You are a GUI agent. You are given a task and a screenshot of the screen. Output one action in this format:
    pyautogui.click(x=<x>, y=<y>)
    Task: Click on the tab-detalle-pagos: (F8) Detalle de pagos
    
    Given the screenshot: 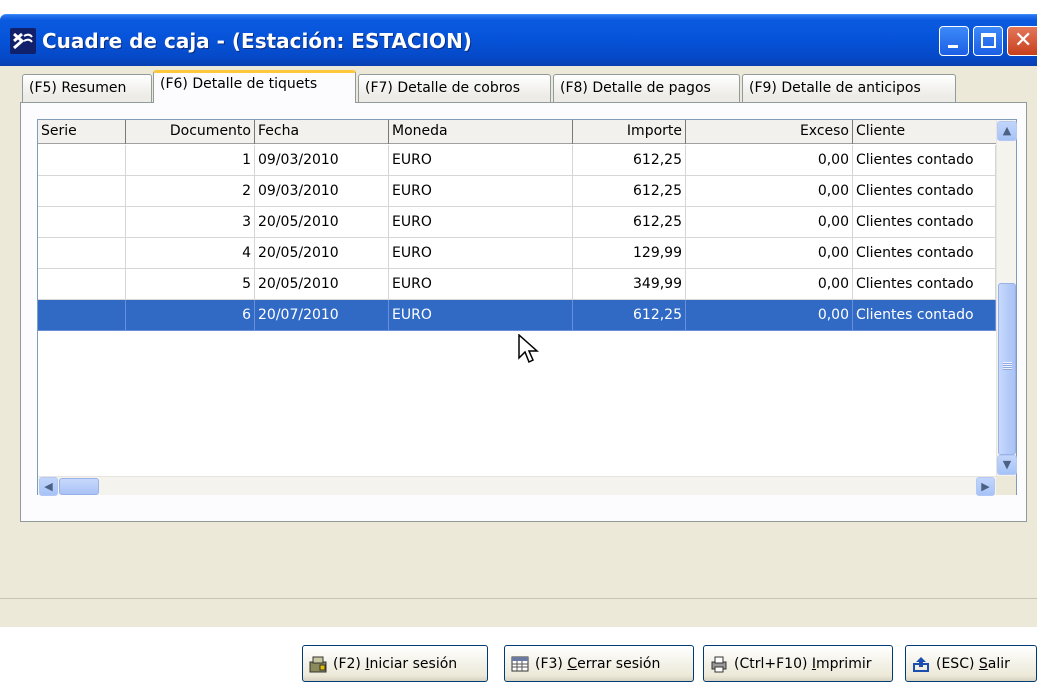 What is the action you would take?
    pyautogui.click(x=646, y=88)
    